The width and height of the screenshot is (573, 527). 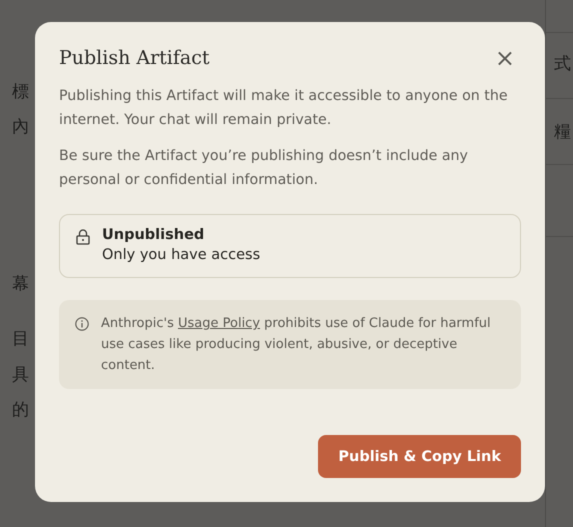 I want to click on policy-text: Anthropic's Usage Policy prohibits use of Claude for harmful use cases like producing violent, abusive, or deceptive content., so click(x=296, y=345).